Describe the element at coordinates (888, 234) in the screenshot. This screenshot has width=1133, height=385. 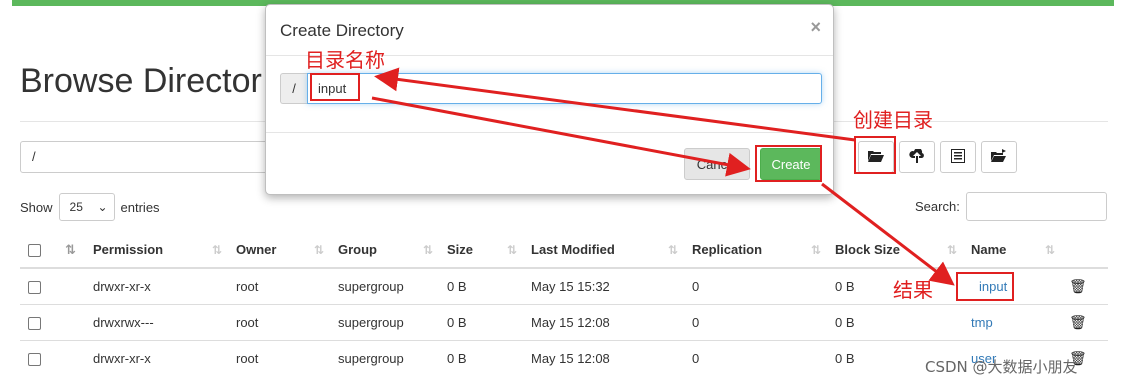
I see `arrow-to-result` at that location.